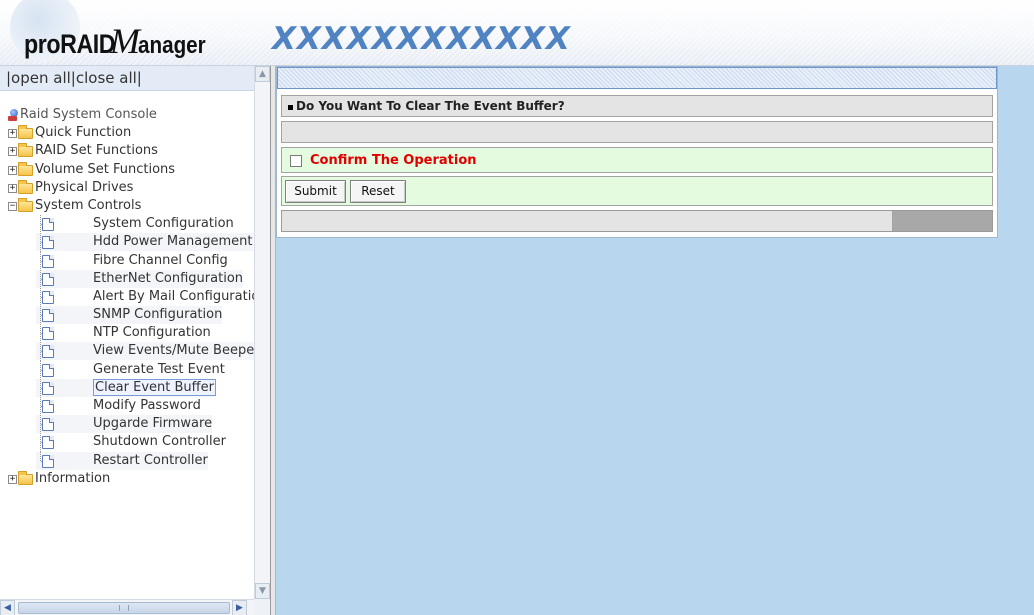  What do you see at coordinates (637, 221) in the screenshot?
I see `progress-bar` at bounding box center [637, 221].